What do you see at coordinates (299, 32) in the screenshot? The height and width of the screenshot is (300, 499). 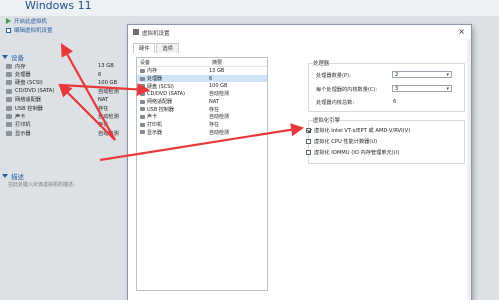 I see `dialog-titlebar: 虚拟机设置 ×` at bounding box center [299, 32].